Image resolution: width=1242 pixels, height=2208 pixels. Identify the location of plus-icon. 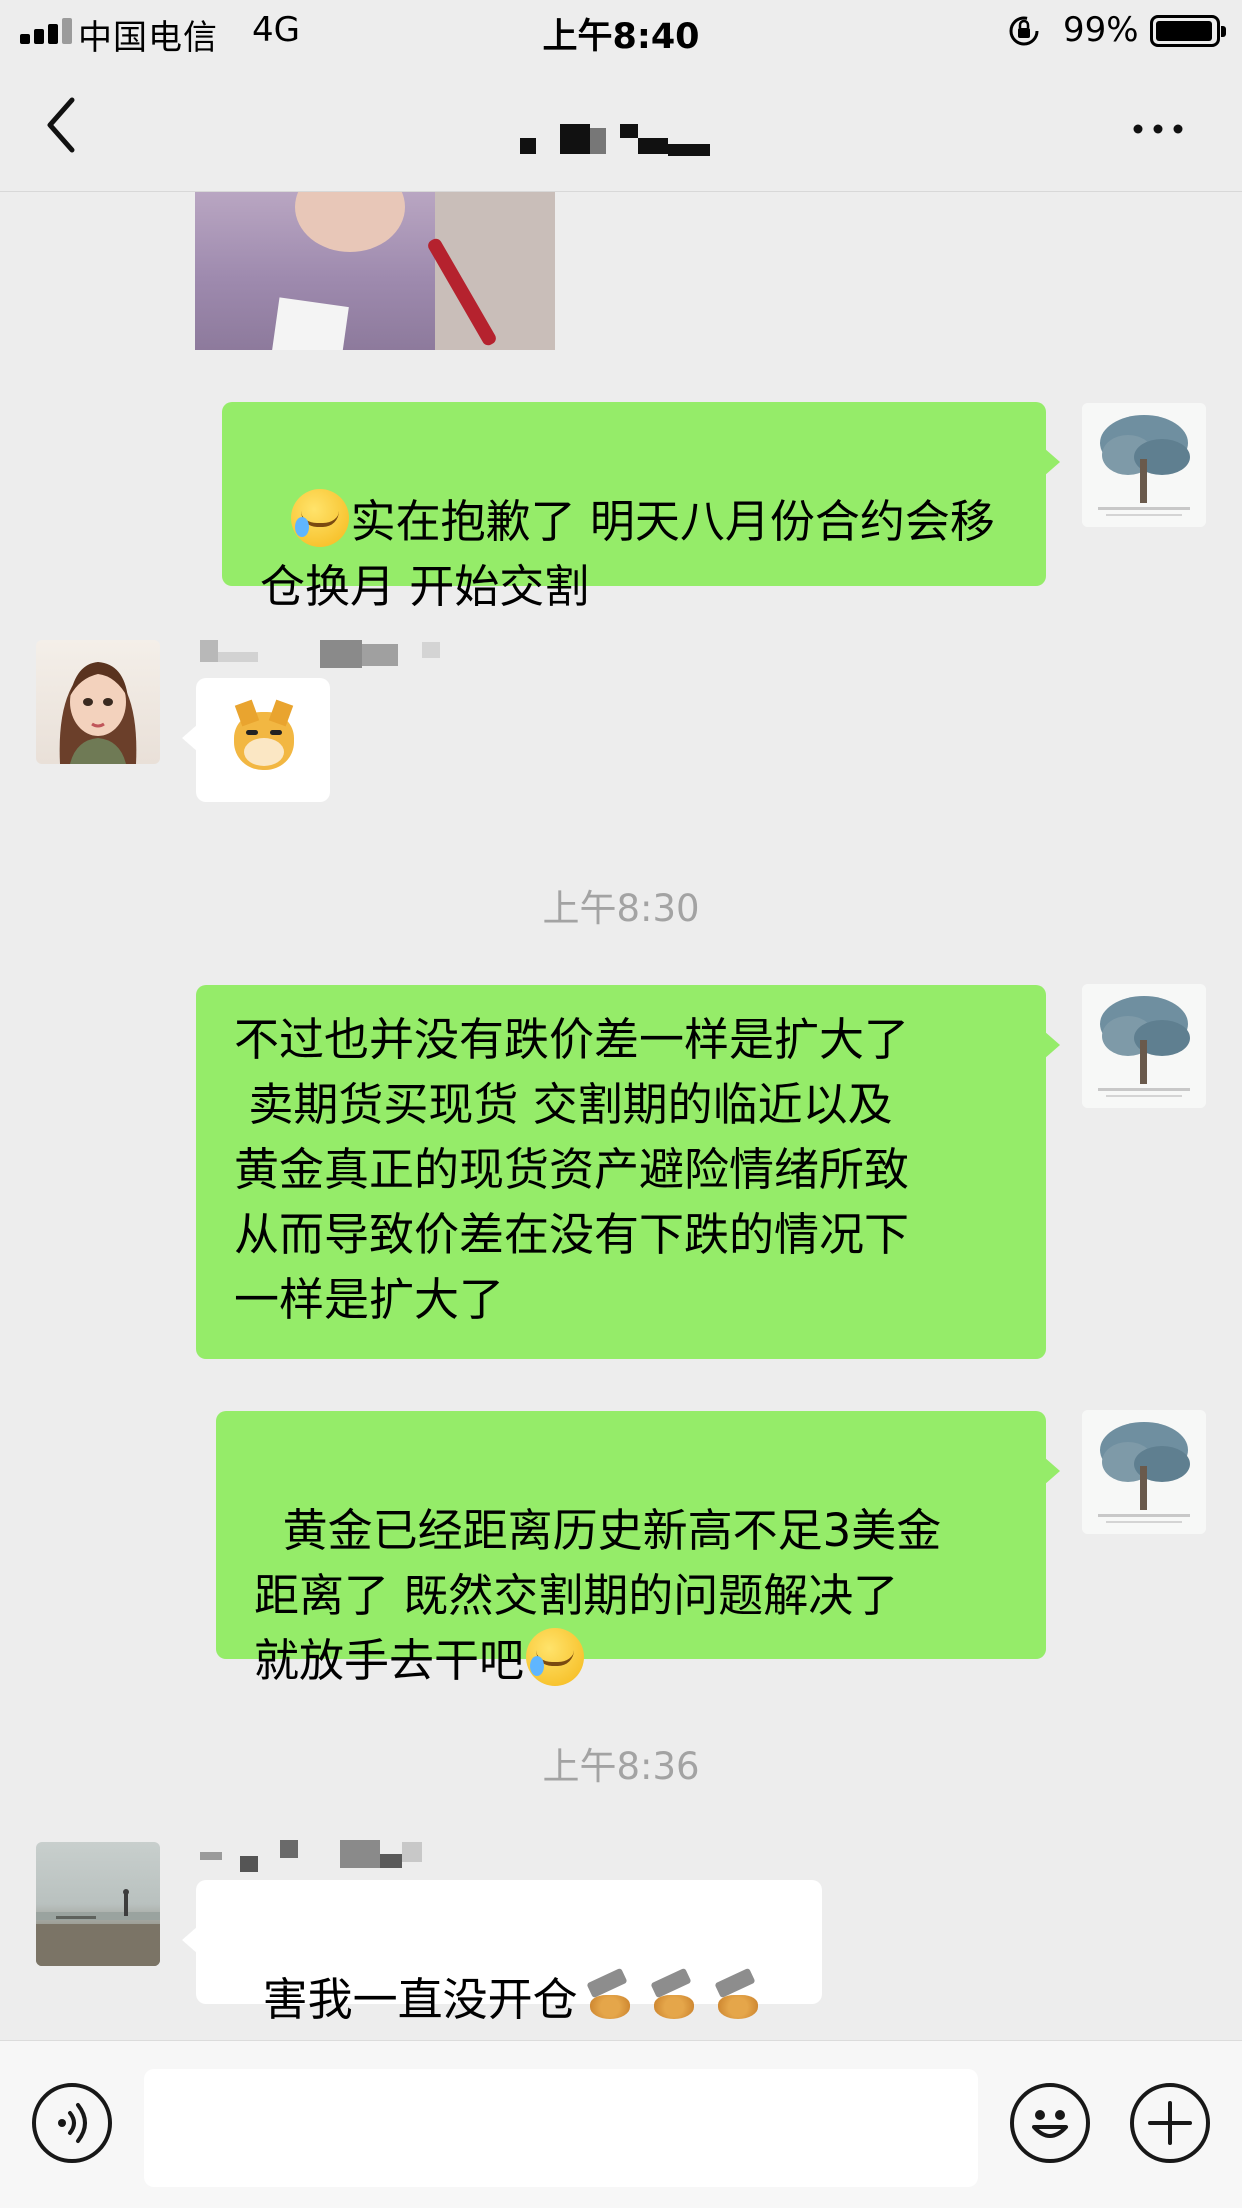
(1170, 2123).